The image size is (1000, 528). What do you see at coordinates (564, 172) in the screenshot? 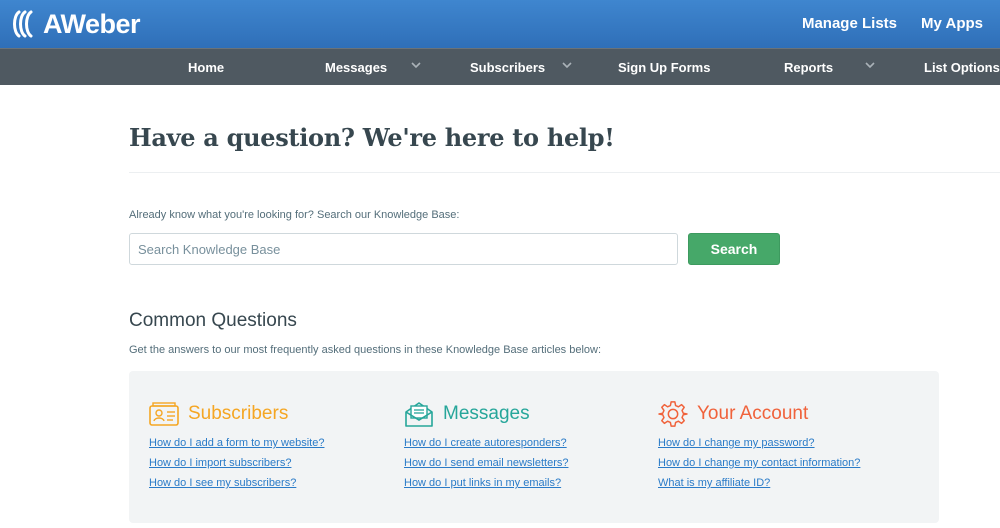
I see `divider` at bounding box center [564, 172].